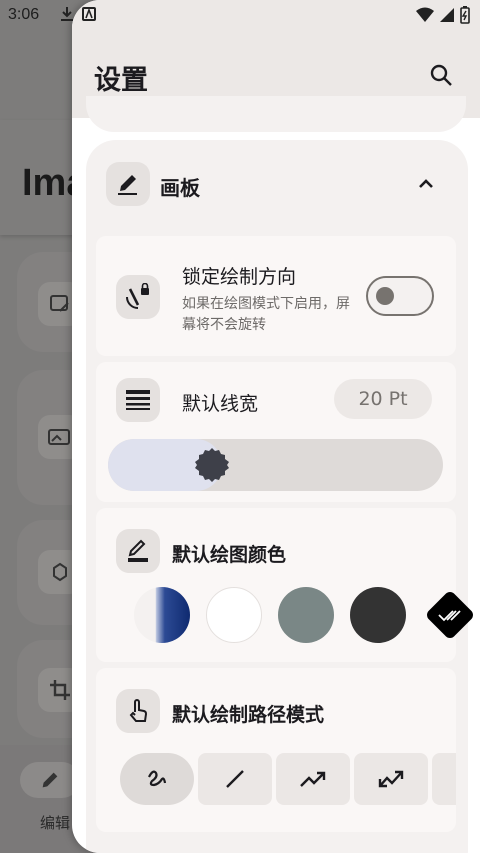 The height and width of the screenshot is (853, 480). What do you see at coordinates (121, 80) in the screenshot?
I see `page-title: 设置` at bounding box center [121, 80].